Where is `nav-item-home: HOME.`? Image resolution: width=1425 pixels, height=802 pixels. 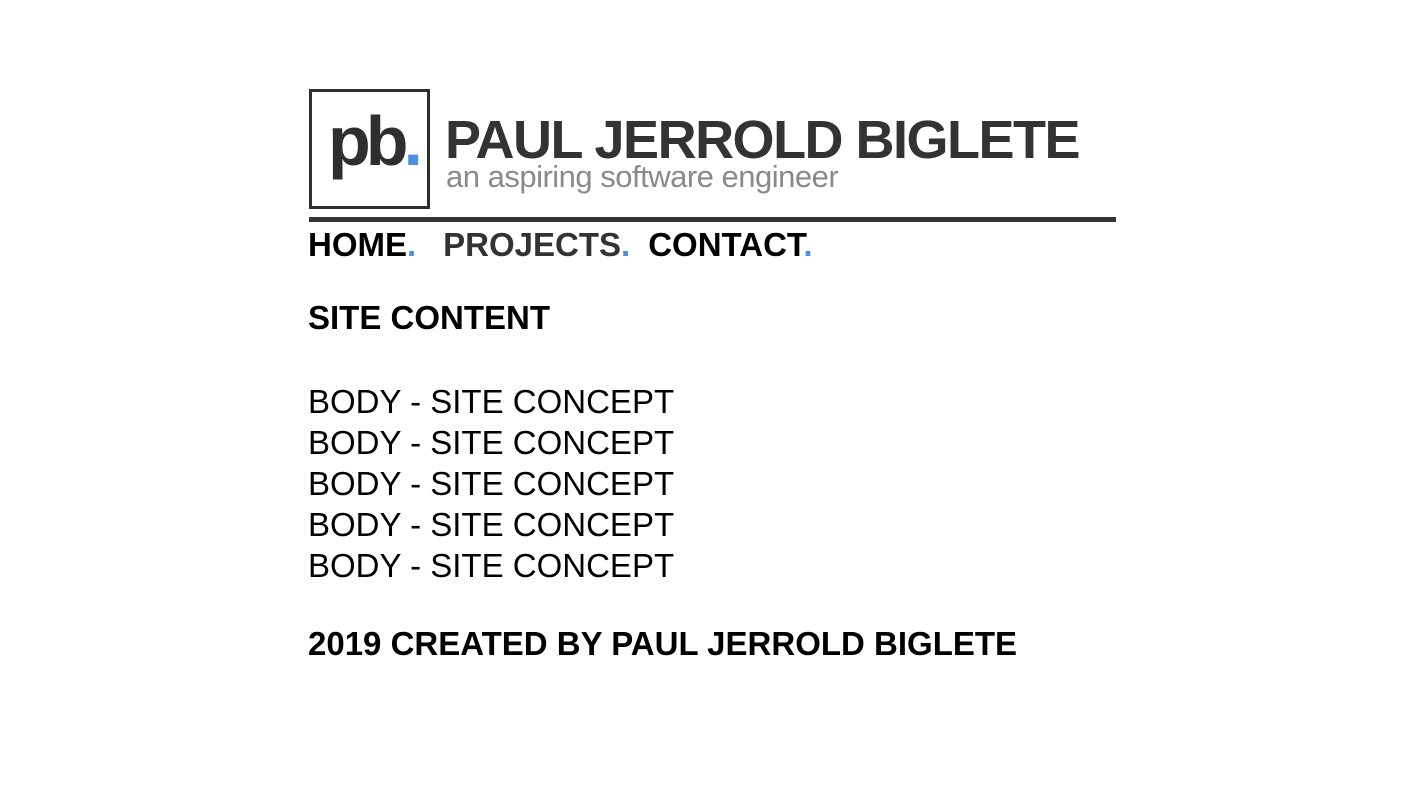 nav-item-home: HOME. is located at coordinates (362, 244).